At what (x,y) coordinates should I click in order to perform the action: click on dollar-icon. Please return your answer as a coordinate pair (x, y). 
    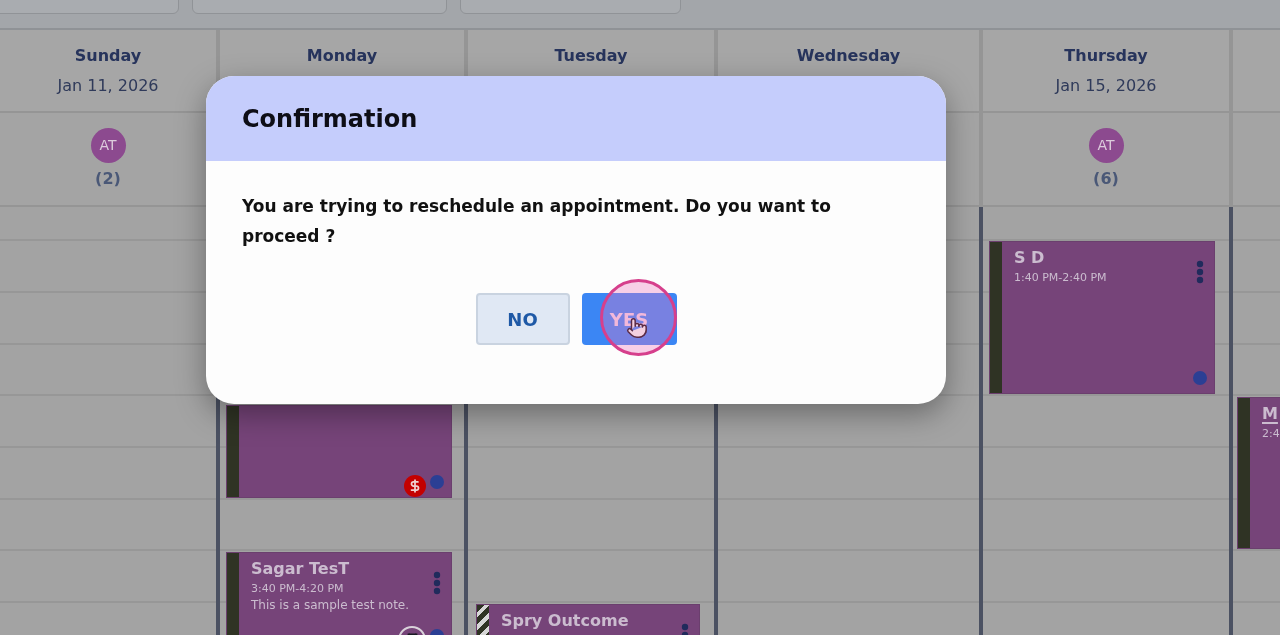
    Looking at the image, I should click on (415, 486).